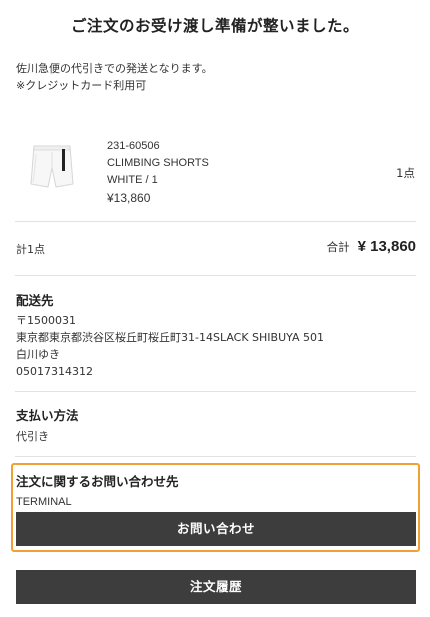 The height and width of the screenshot is (617, 430). I want to click on product-code: 231-60506, so click(133, 146).